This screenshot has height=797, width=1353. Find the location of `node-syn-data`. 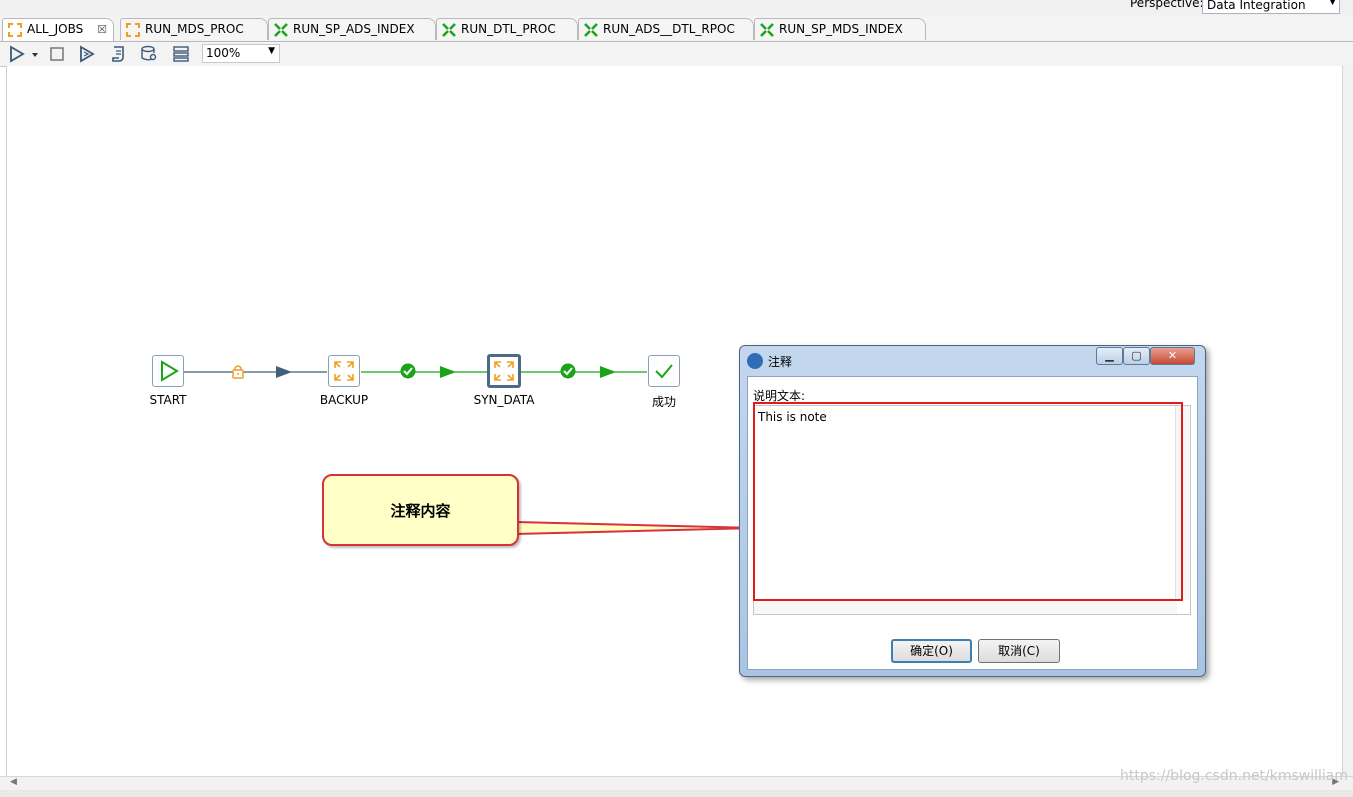

node-syn-data is located at coordinates (504, 371).